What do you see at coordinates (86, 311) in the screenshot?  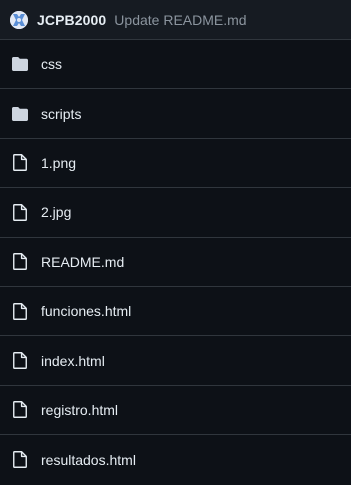 I see `file-name-link: funciones.html` at bounding box center [86, 311].